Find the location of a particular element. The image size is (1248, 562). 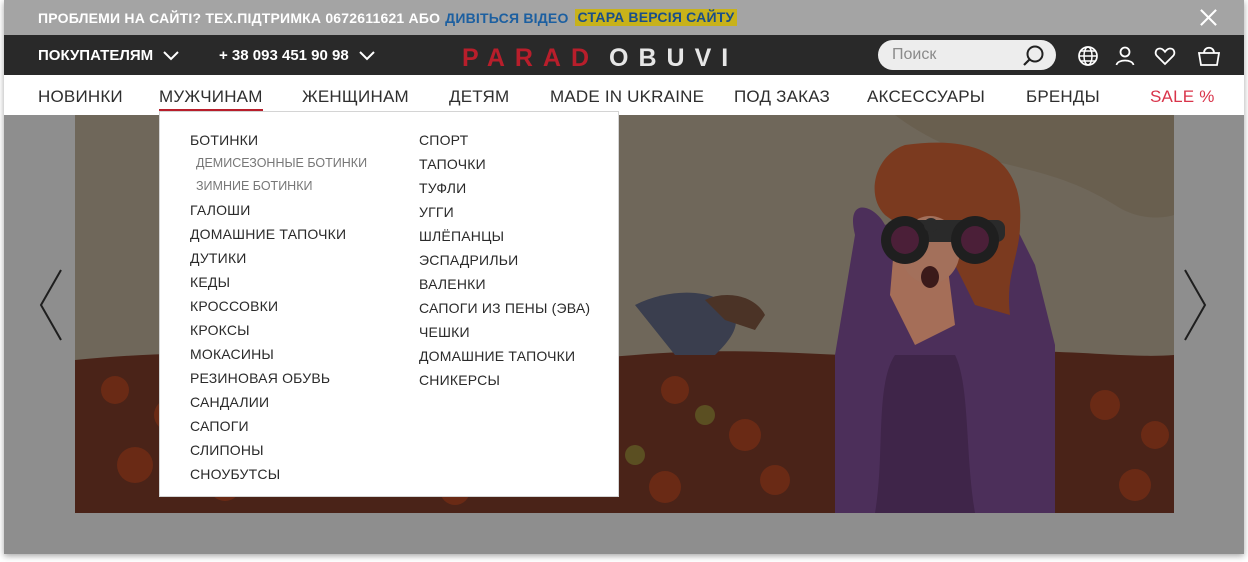

menu-item: КРОССОВКИ is located at coordinates (278, 306).